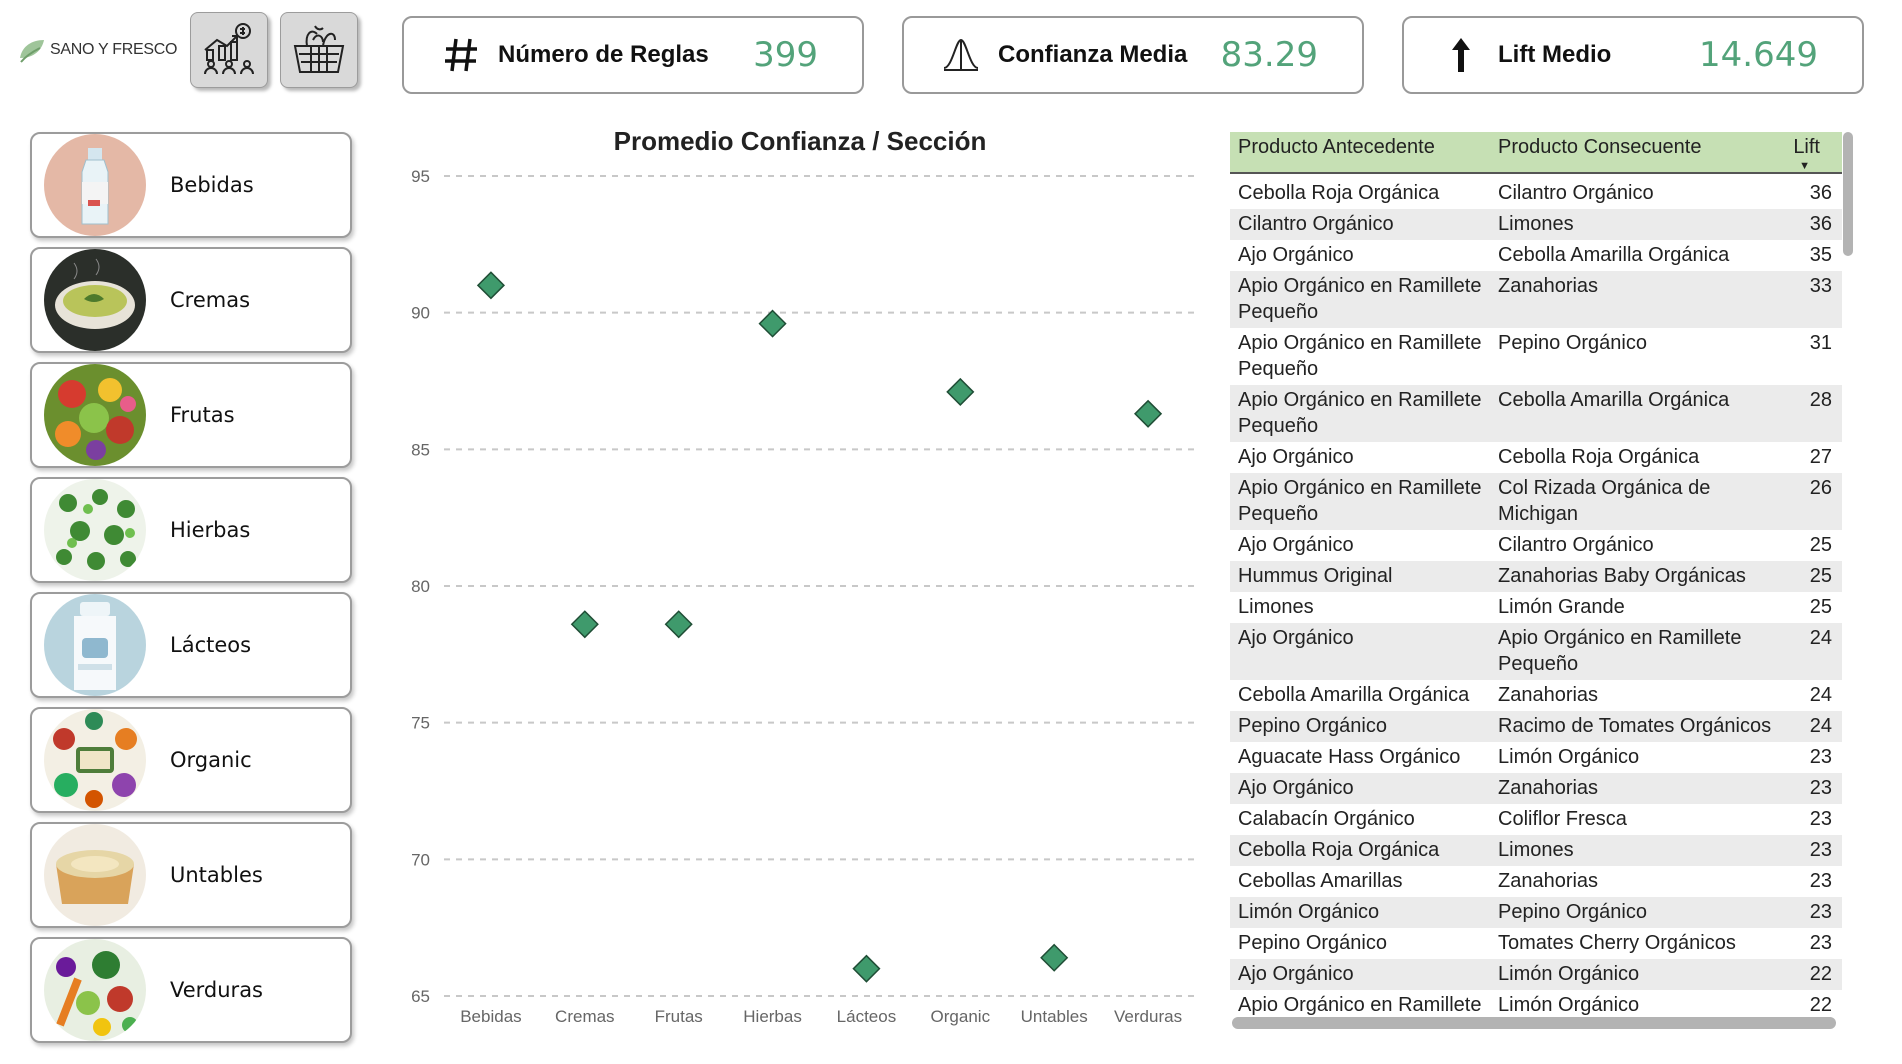 The width and height of the screenshot is (1902, 1064). I want to click on sidebar-item-bebidas: Bebidas, so click(191, 185).